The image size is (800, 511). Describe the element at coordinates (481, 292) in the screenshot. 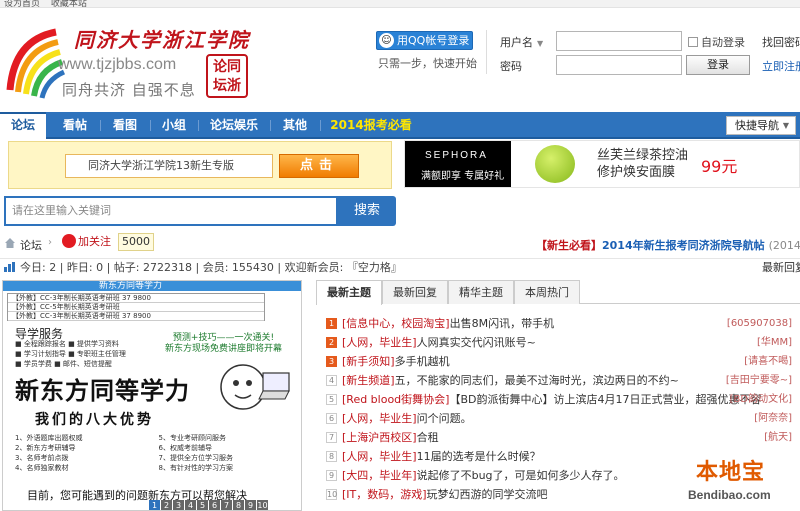

I see `tab-digest-threads: 精华主题` at that location.